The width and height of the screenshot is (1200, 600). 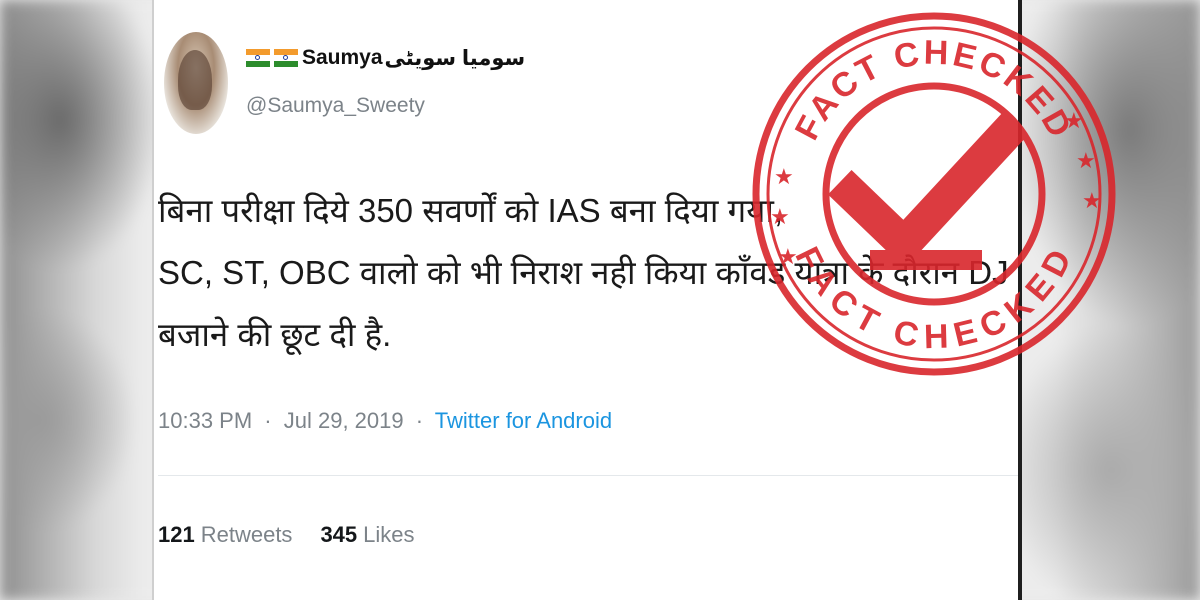 What do you see at coordinates (523, 420) in the screenshot?
I see `tweet-source-link: Twitter for Android` at bounding box center [523, 420].